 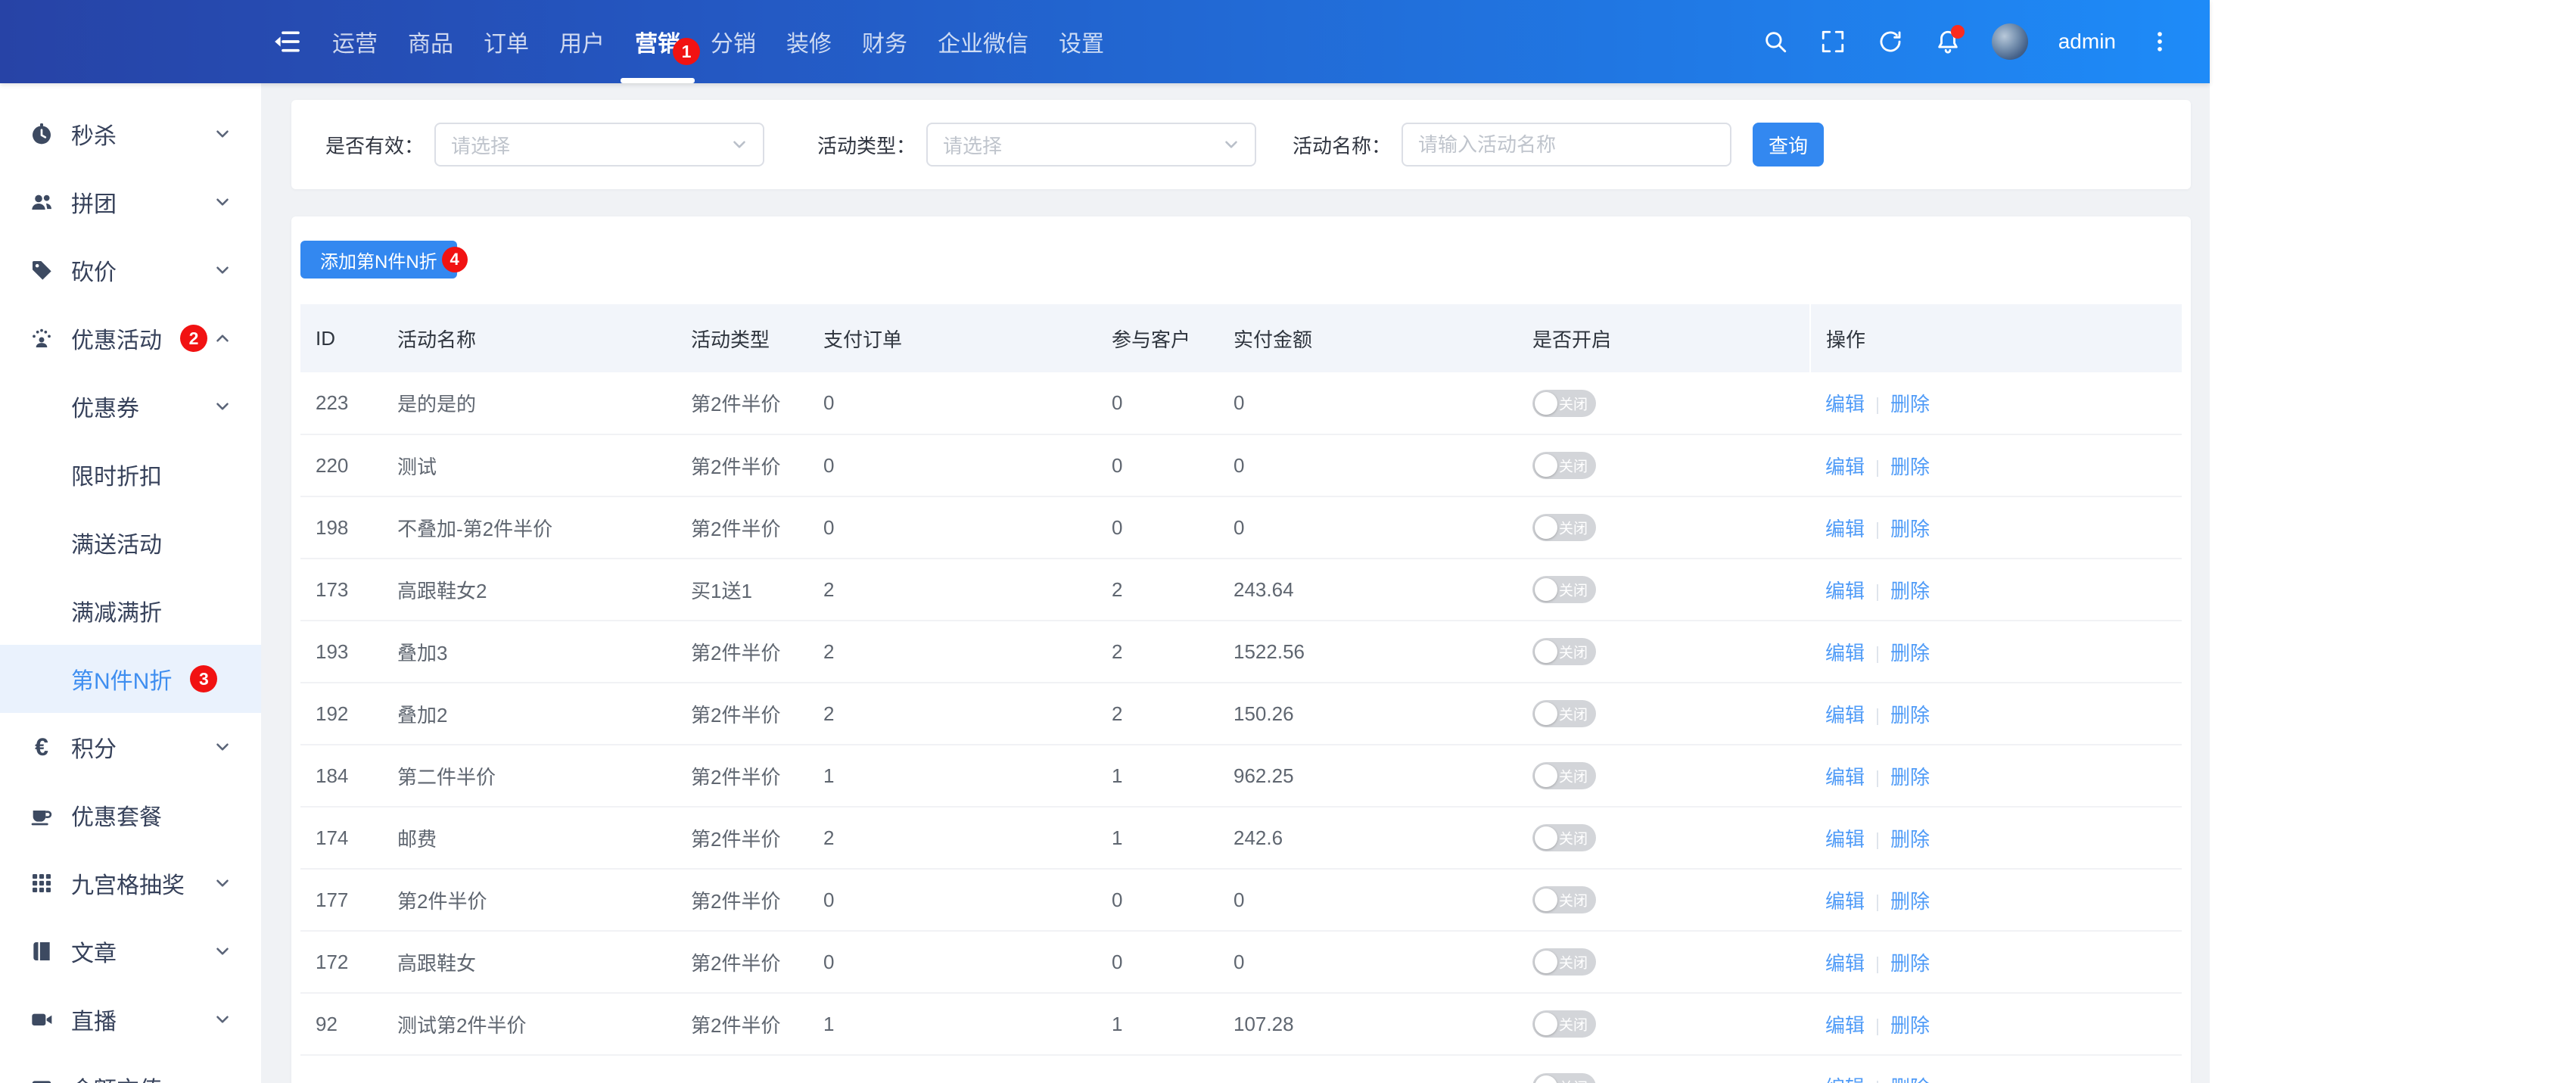 What do you see at coordinates (1949, 40) in the screenshot?
I see `bell-icon` at bounding box center [1949, 40].